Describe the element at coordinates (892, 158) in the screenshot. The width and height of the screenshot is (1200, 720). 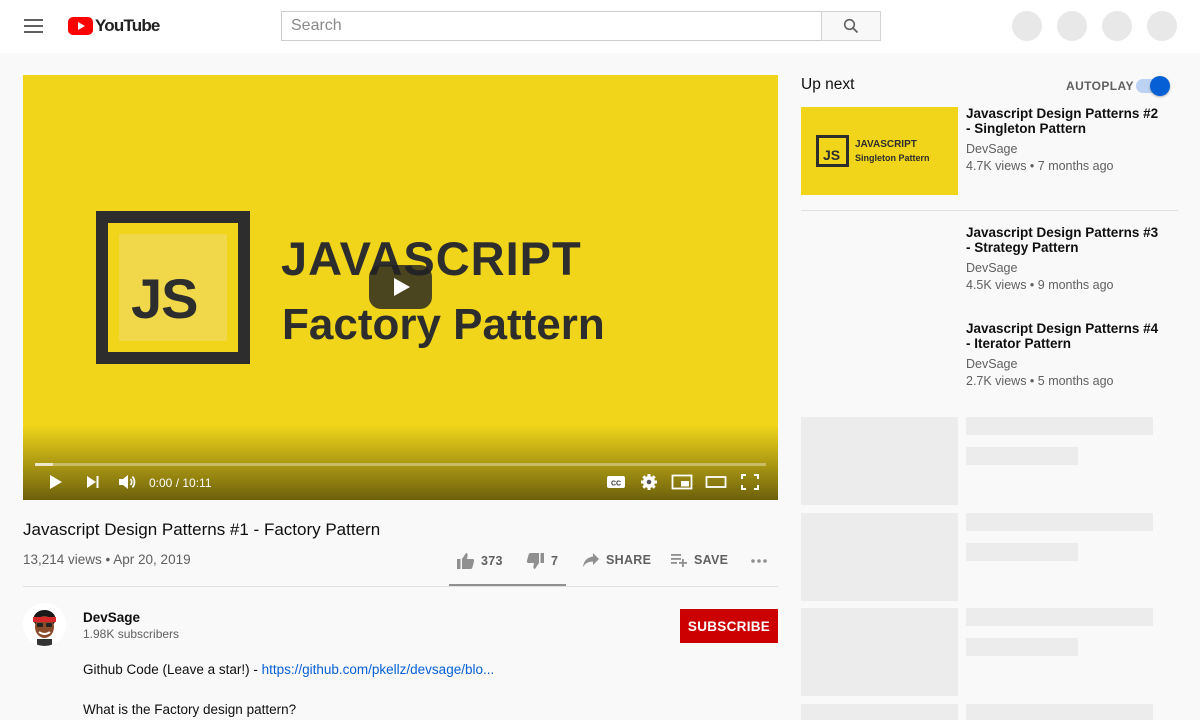
I see `rec-thumbnail-line2: Singleton Pattern` at that location.